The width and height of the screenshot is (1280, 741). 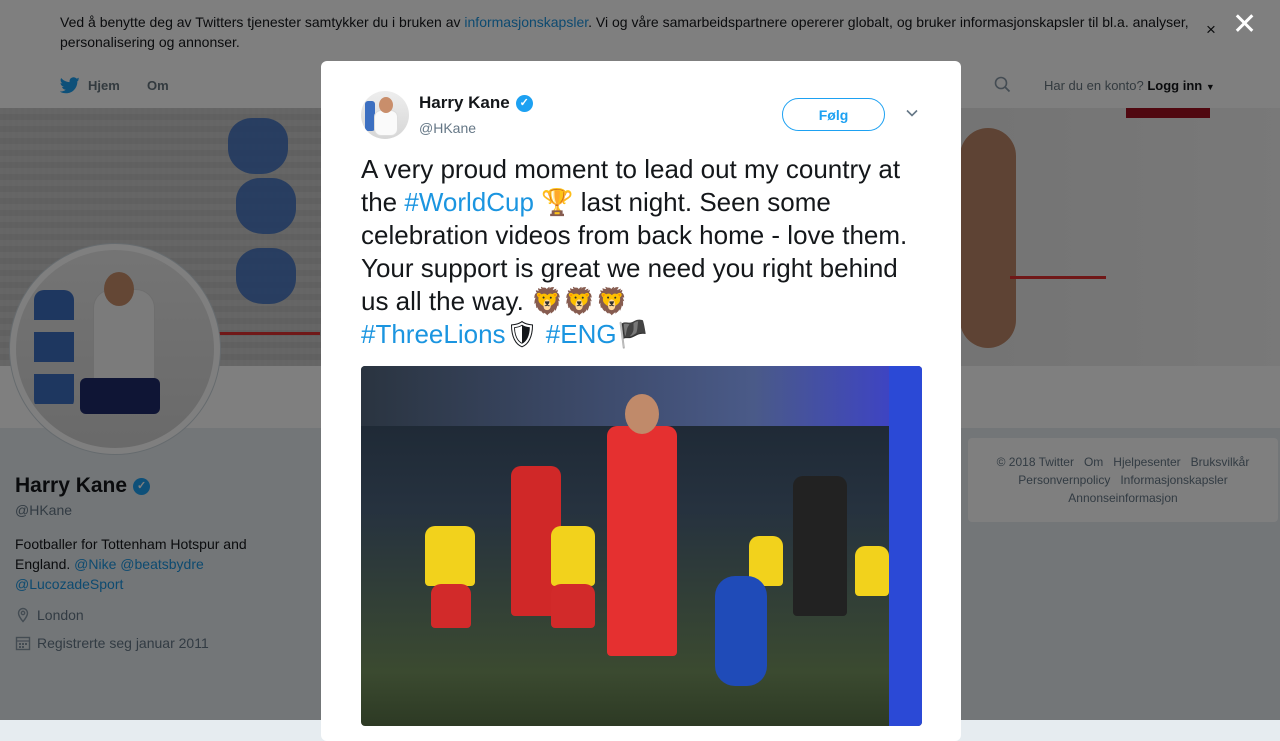 I want to click on hashtag-threelions: #ThreeLions, so click(x=433, y=334).